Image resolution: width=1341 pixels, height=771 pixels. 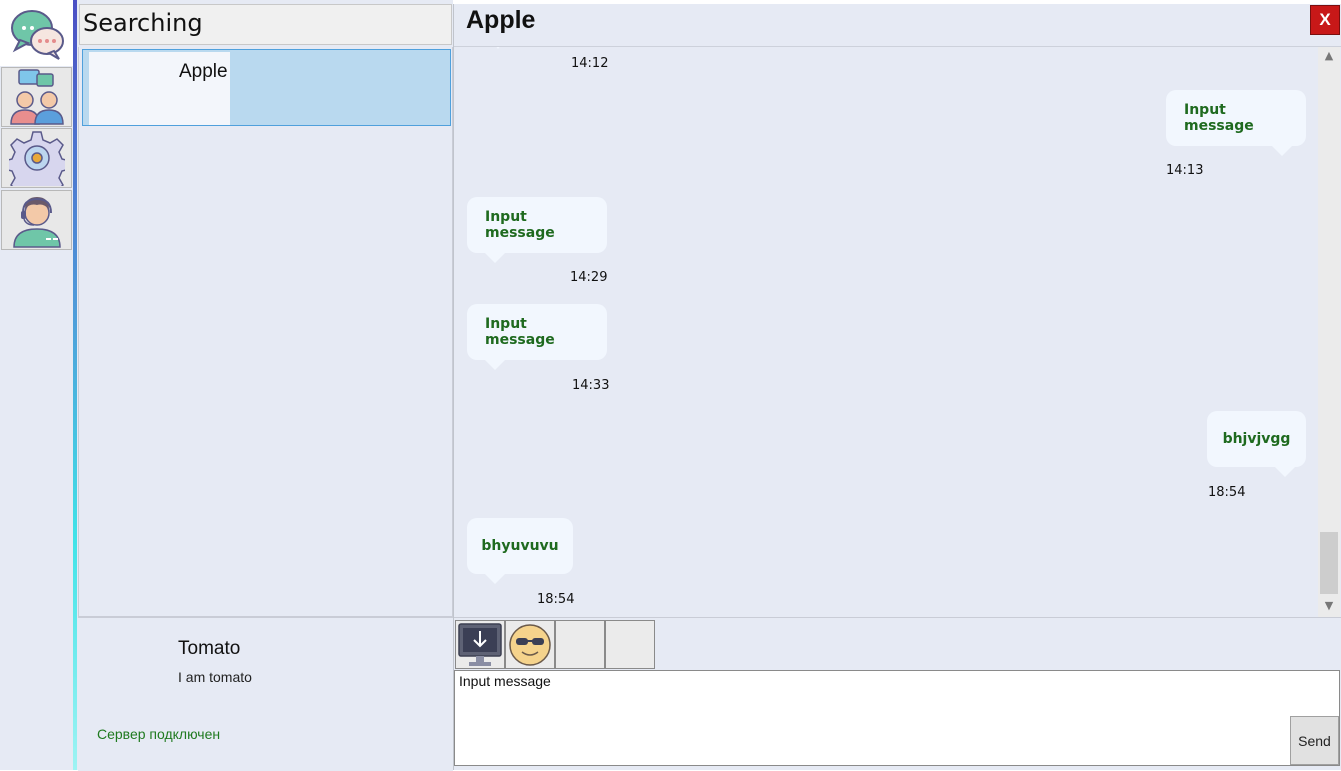 I want to click on scroll-thumb, so click(x=1329, y=563).